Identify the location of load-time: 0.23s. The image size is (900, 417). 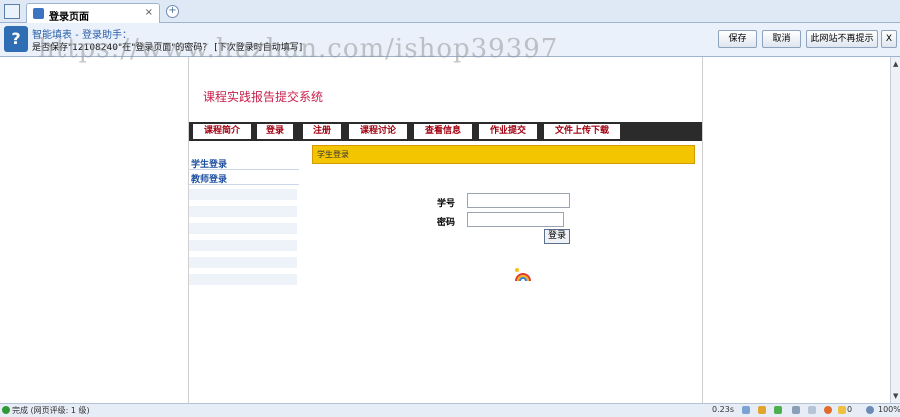
(723, 409).